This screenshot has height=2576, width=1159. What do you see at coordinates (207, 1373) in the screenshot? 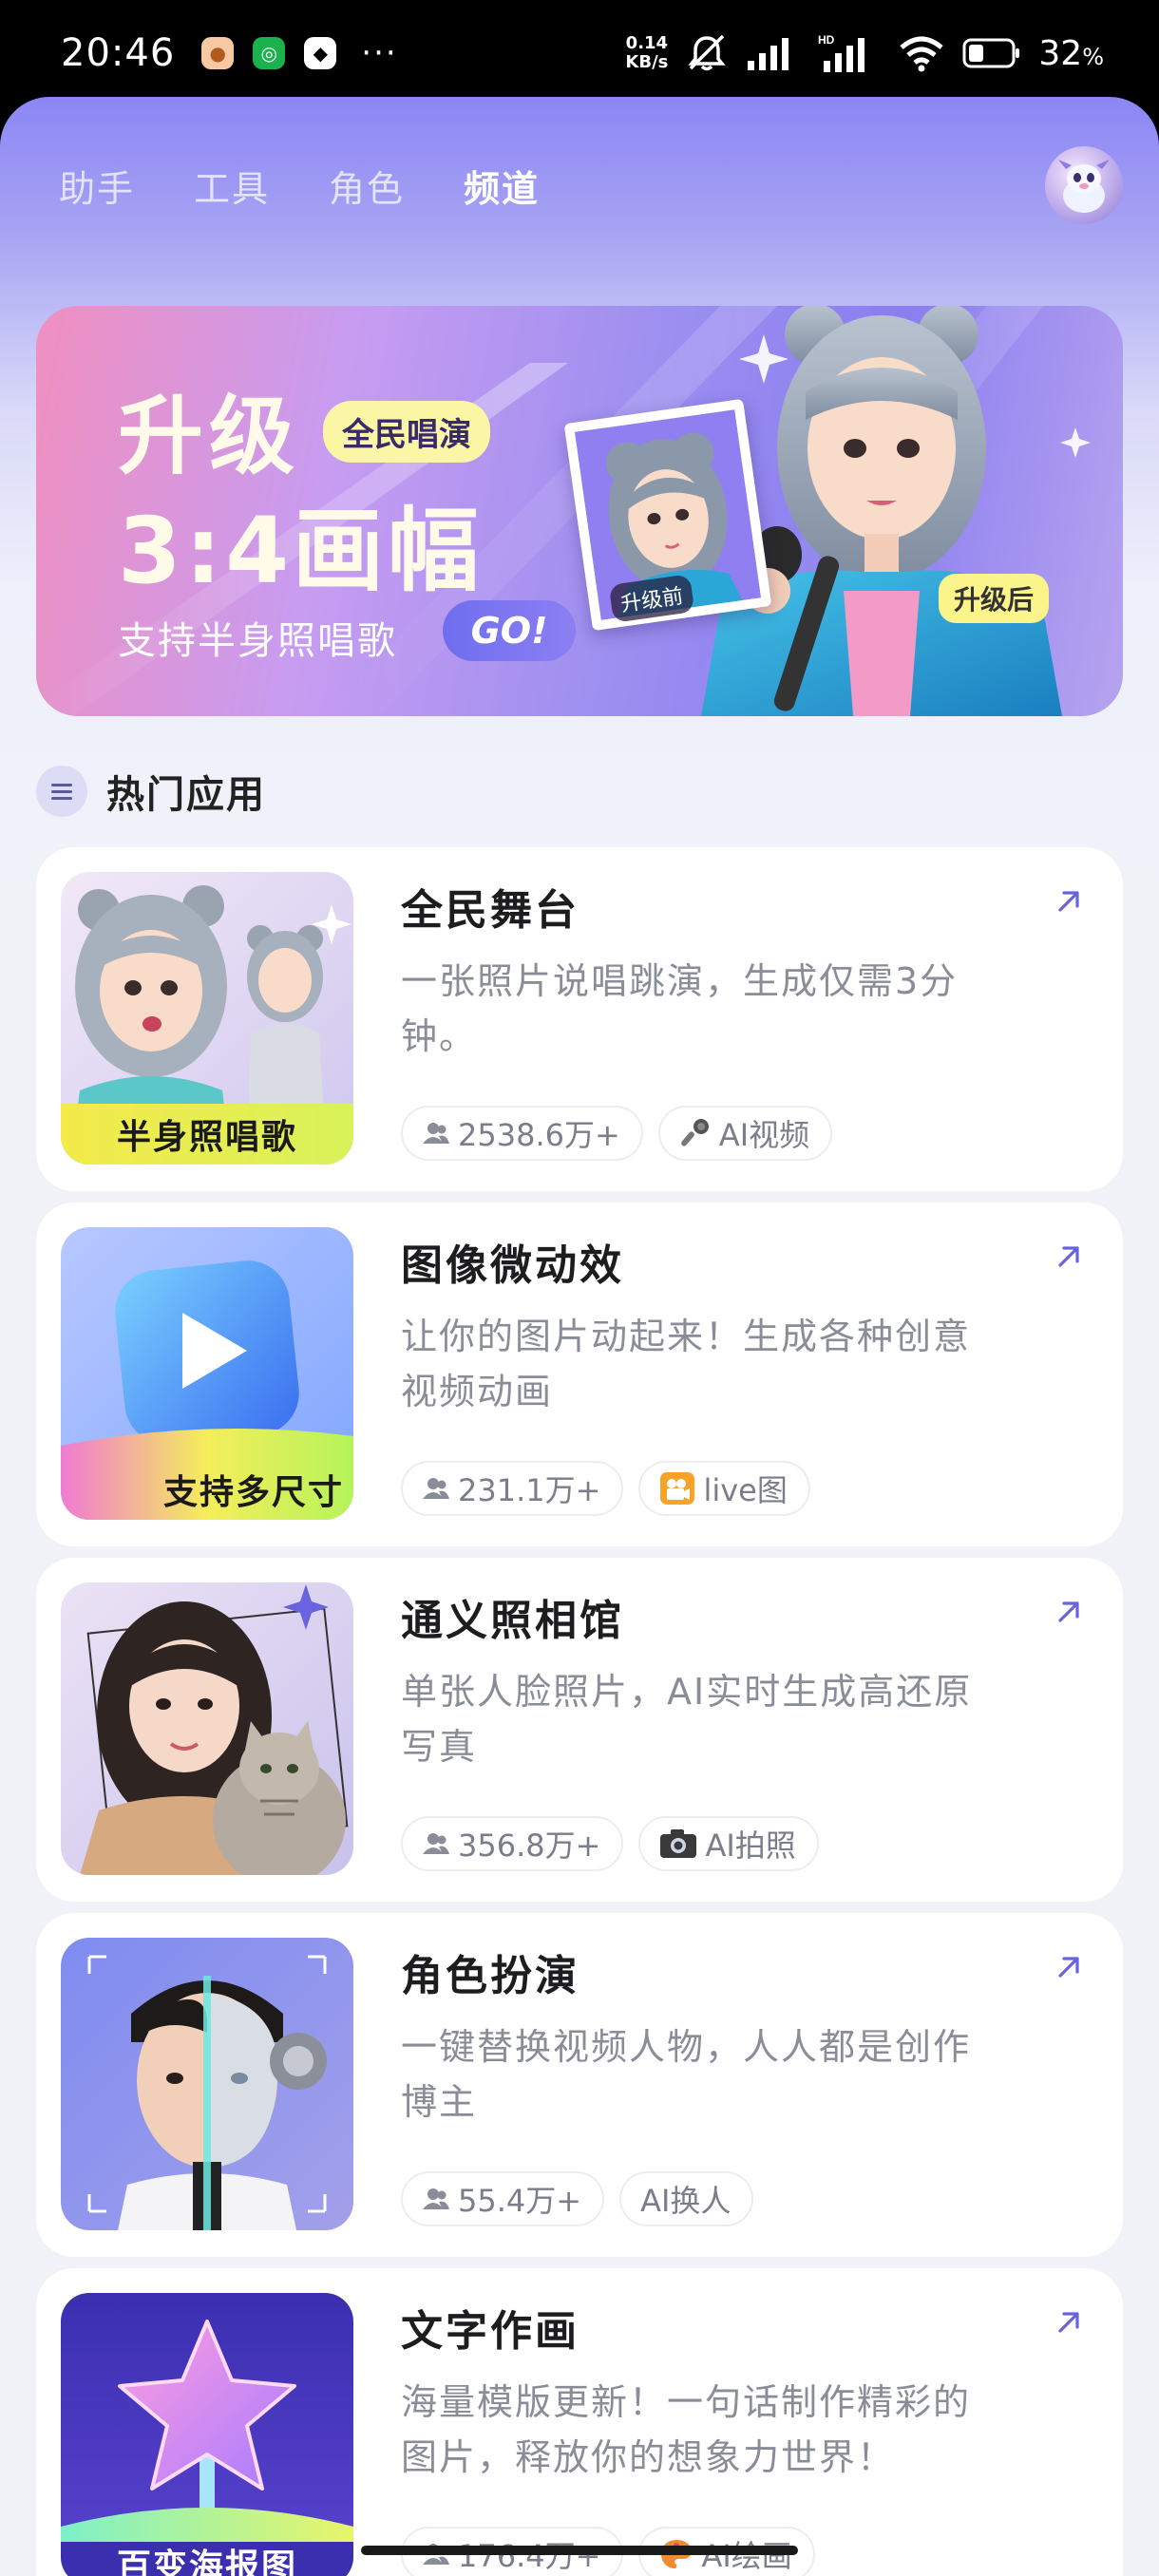
I see `card-thumbnail: 支持多尺寸` at bounding box center [207, 1373].